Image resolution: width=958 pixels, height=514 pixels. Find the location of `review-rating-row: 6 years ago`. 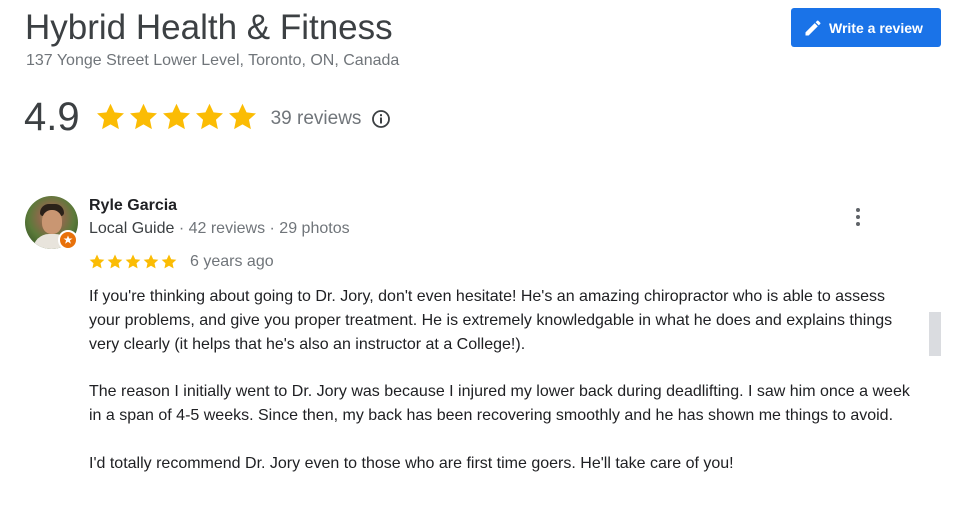

review-rating-row: 6 years ago is located at coordinates (181, 262).